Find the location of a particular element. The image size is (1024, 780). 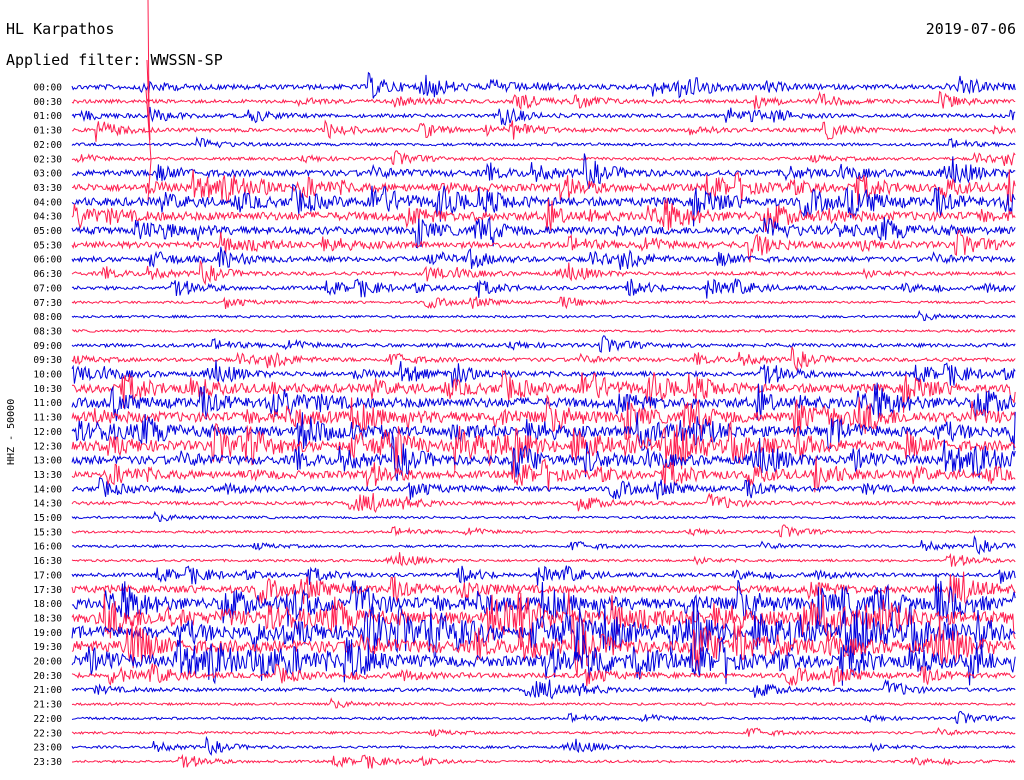

time-row-label: 06:30 is located at coordinates (47, 274).